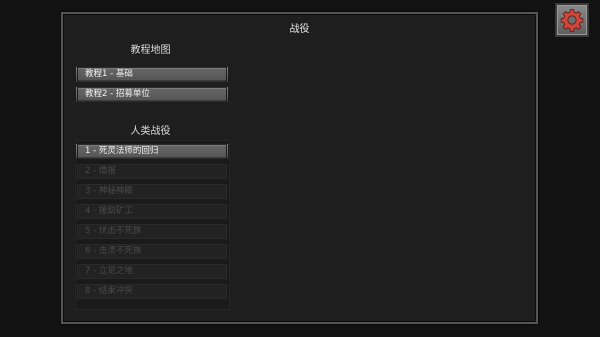  What do you see at coordinates (152, 151) in the screenshot?
I see `mission-button-1: 1 - 死灵法师的回归` at bounding box center [152, 151].